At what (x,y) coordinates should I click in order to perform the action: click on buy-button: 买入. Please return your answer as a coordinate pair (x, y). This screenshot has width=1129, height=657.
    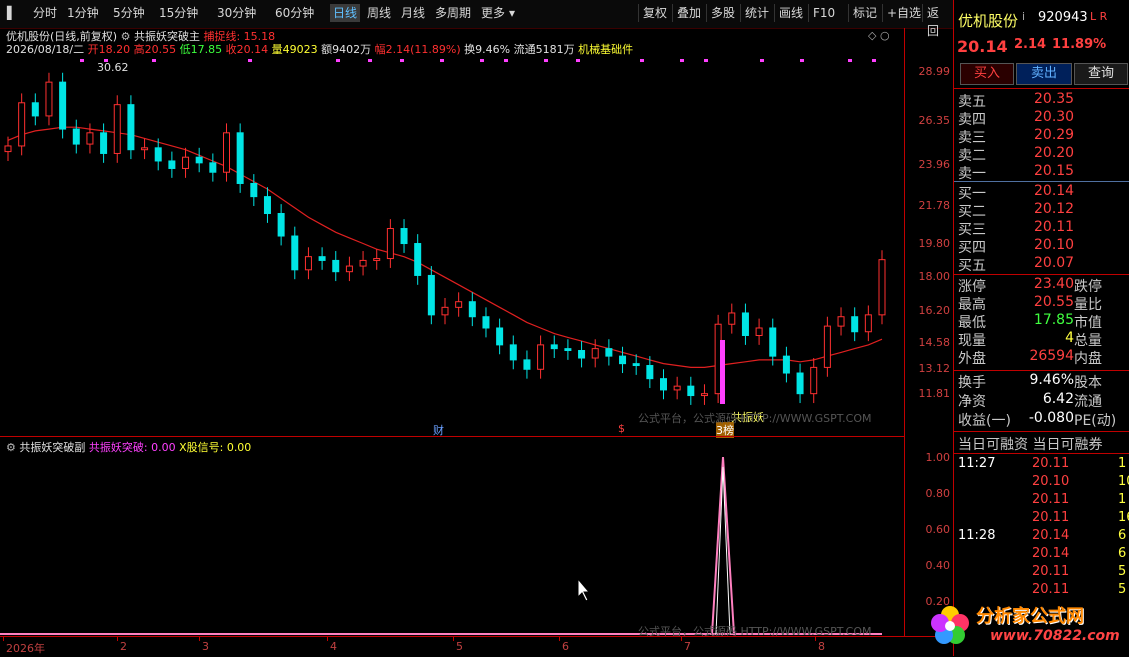
    Looking at the image, I should click on (987, 74).